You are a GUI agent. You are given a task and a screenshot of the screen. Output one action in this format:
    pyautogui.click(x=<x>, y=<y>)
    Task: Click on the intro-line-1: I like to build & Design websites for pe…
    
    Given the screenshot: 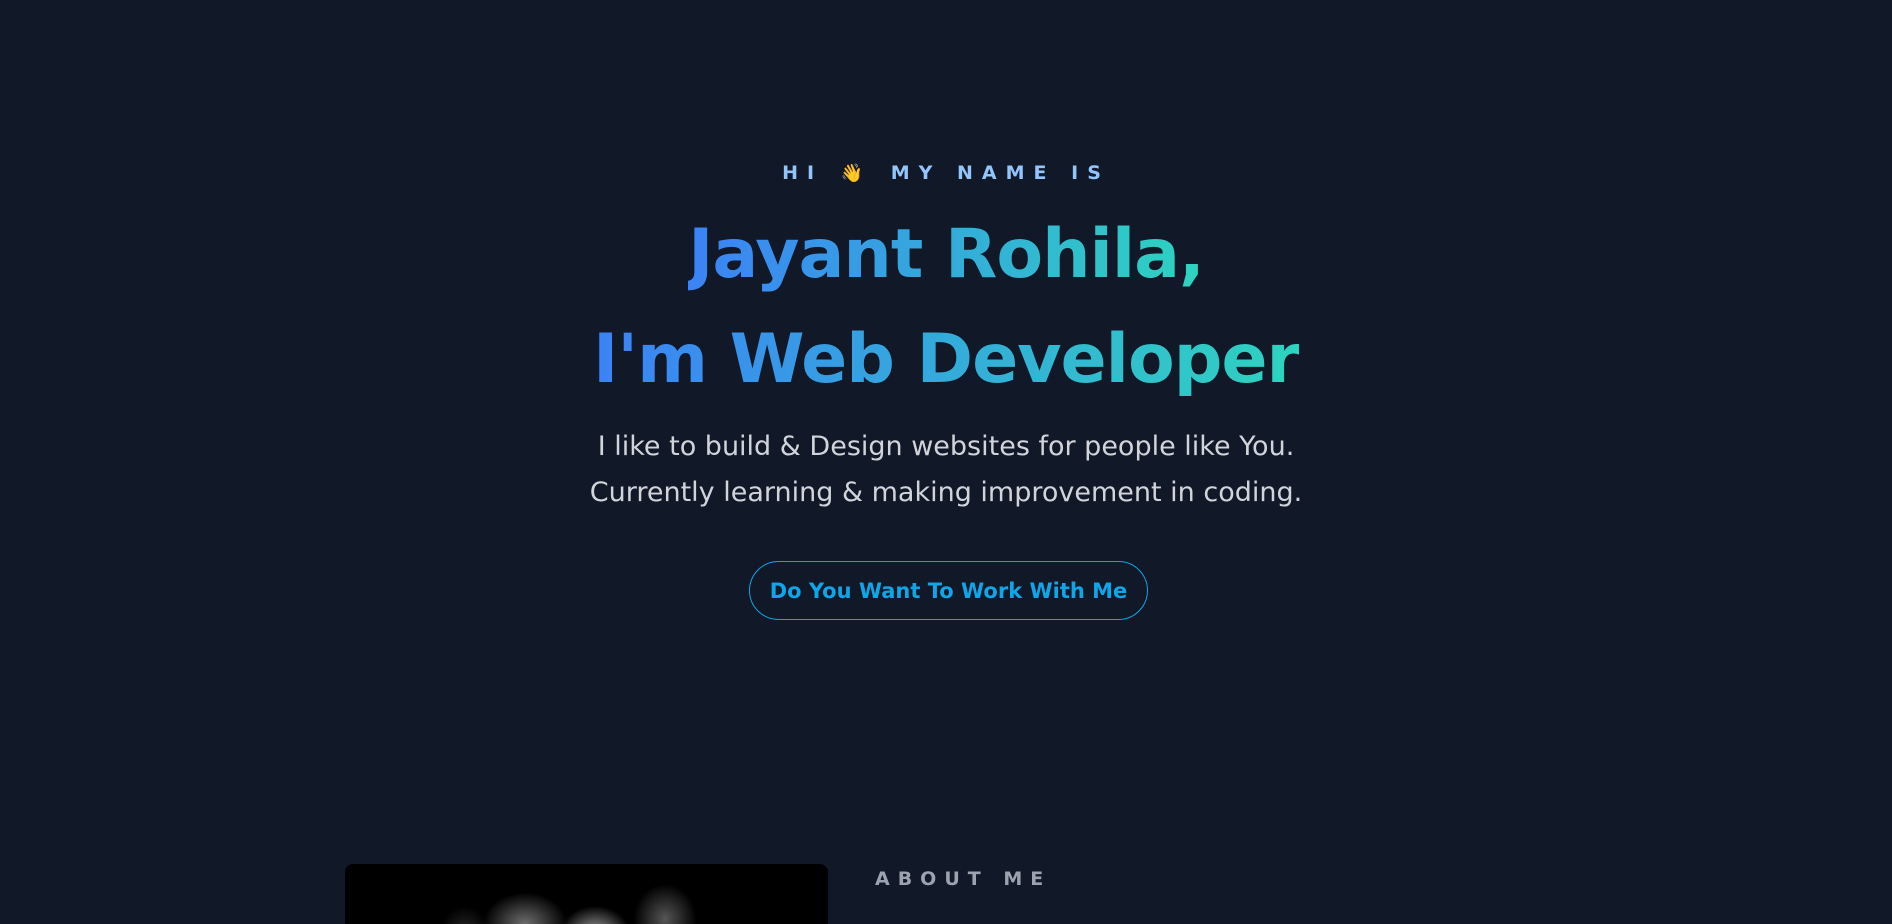 What is the action you would take?
    pyautogui.click(x=946, y=446)
    